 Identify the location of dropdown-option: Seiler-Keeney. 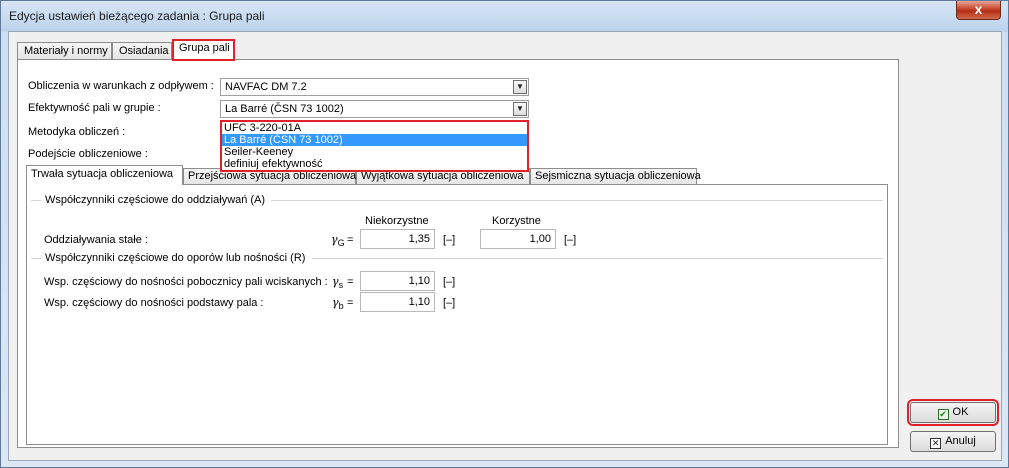
(374, 152).